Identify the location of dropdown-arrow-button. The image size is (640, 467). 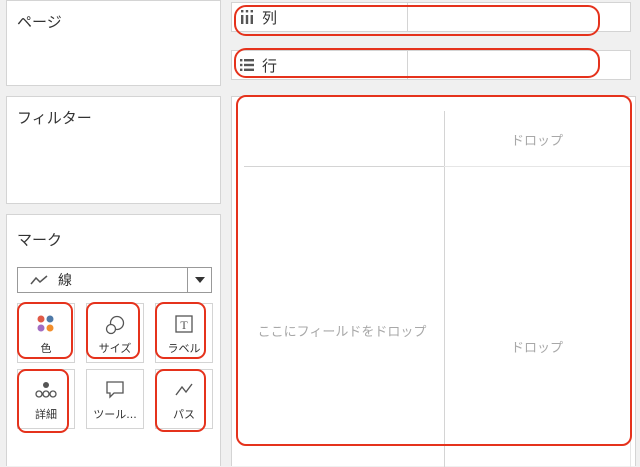
(199, 280).